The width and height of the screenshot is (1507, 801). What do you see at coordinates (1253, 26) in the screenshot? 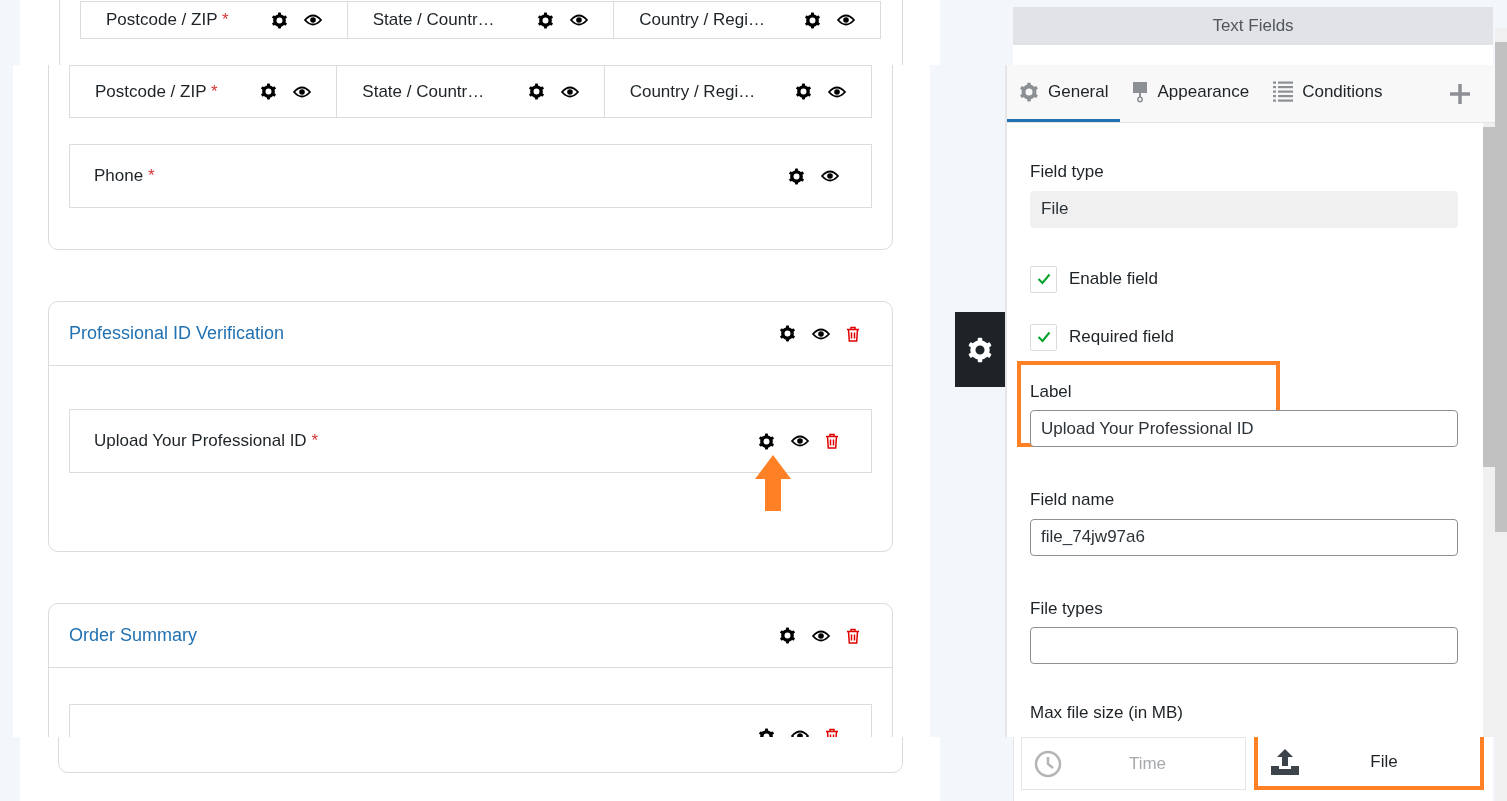
I see `panel-title: Text Fields` at bounding box center [1253, 26].